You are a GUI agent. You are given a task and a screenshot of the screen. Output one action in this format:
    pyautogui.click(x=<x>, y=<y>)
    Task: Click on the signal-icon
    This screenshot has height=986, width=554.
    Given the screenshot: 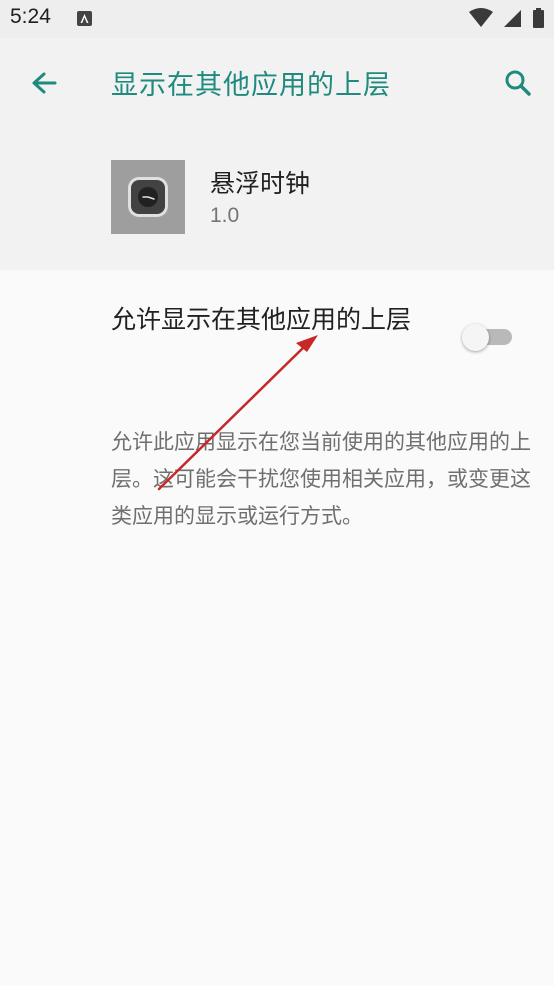 What is the action you would take?
    pyautogui.click(x=512, y=18)
    